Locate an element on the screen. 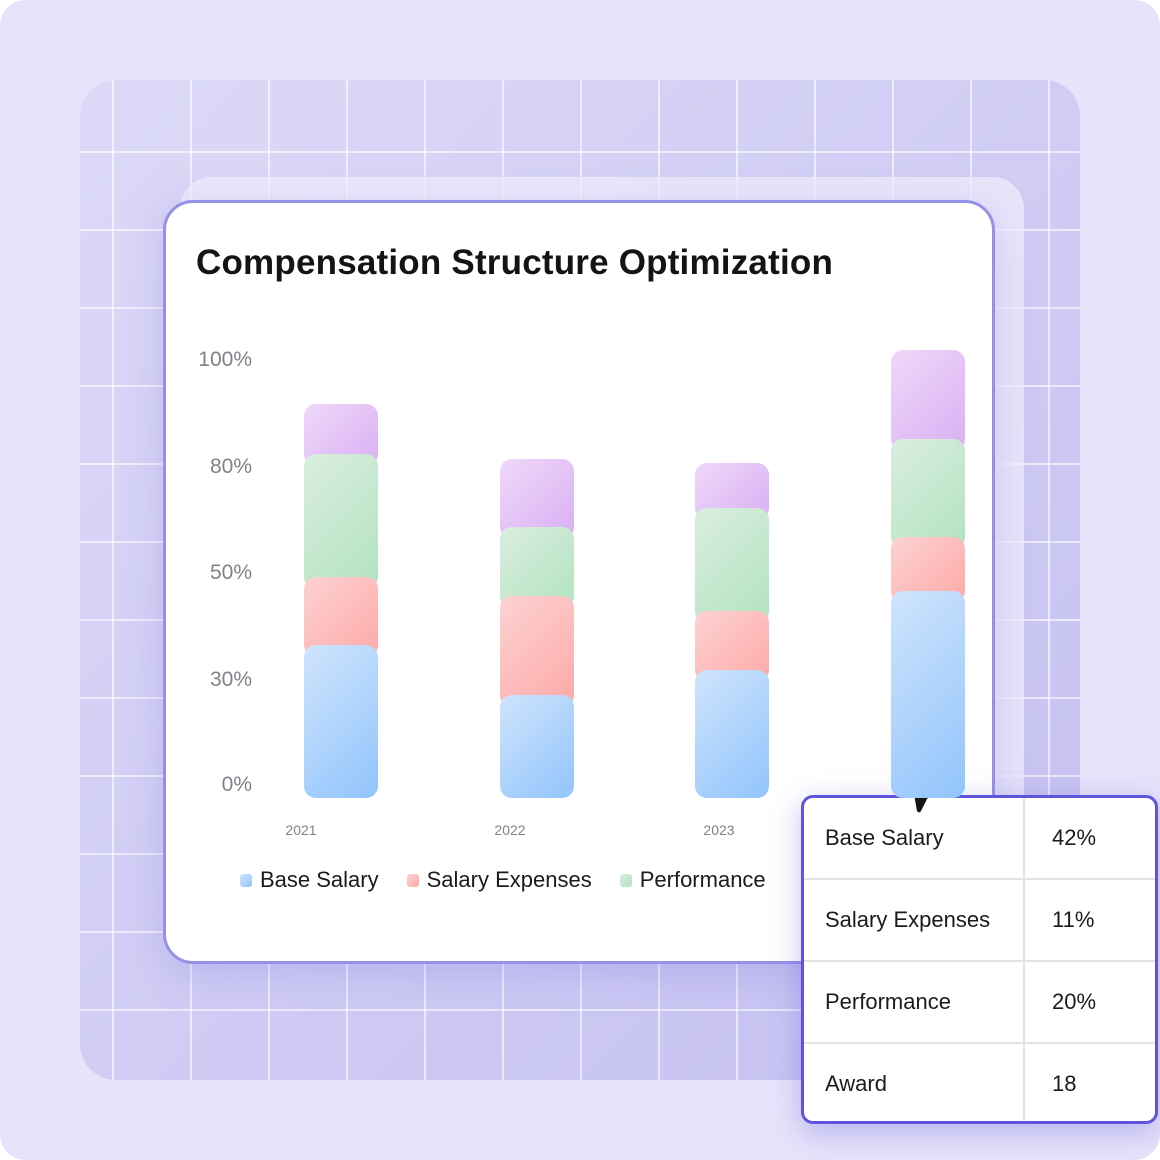  bar-segment-base-salary-2023 is located at coordinates (732, 734).